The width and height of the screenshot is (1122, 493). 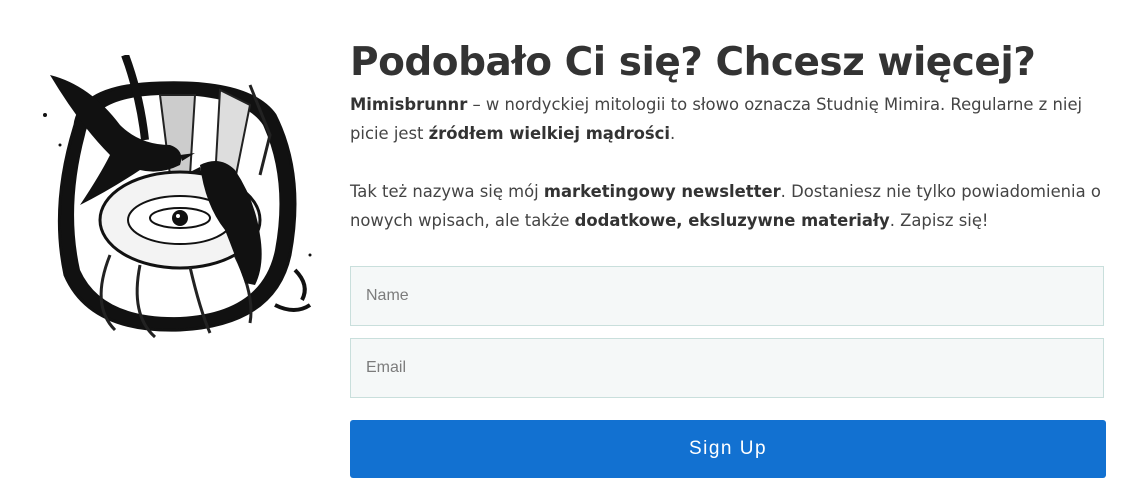 I want to click on name-input, so click(x=727, y=296).